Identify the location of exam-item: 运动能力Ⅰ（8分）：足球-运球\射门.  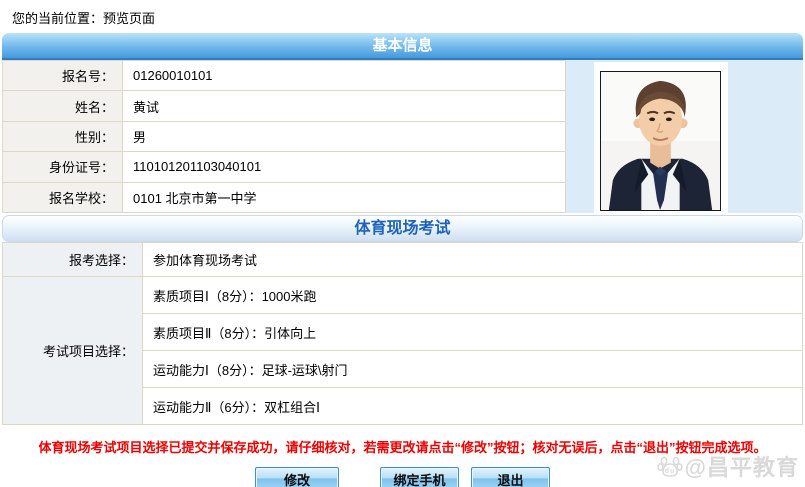
(472, 369).